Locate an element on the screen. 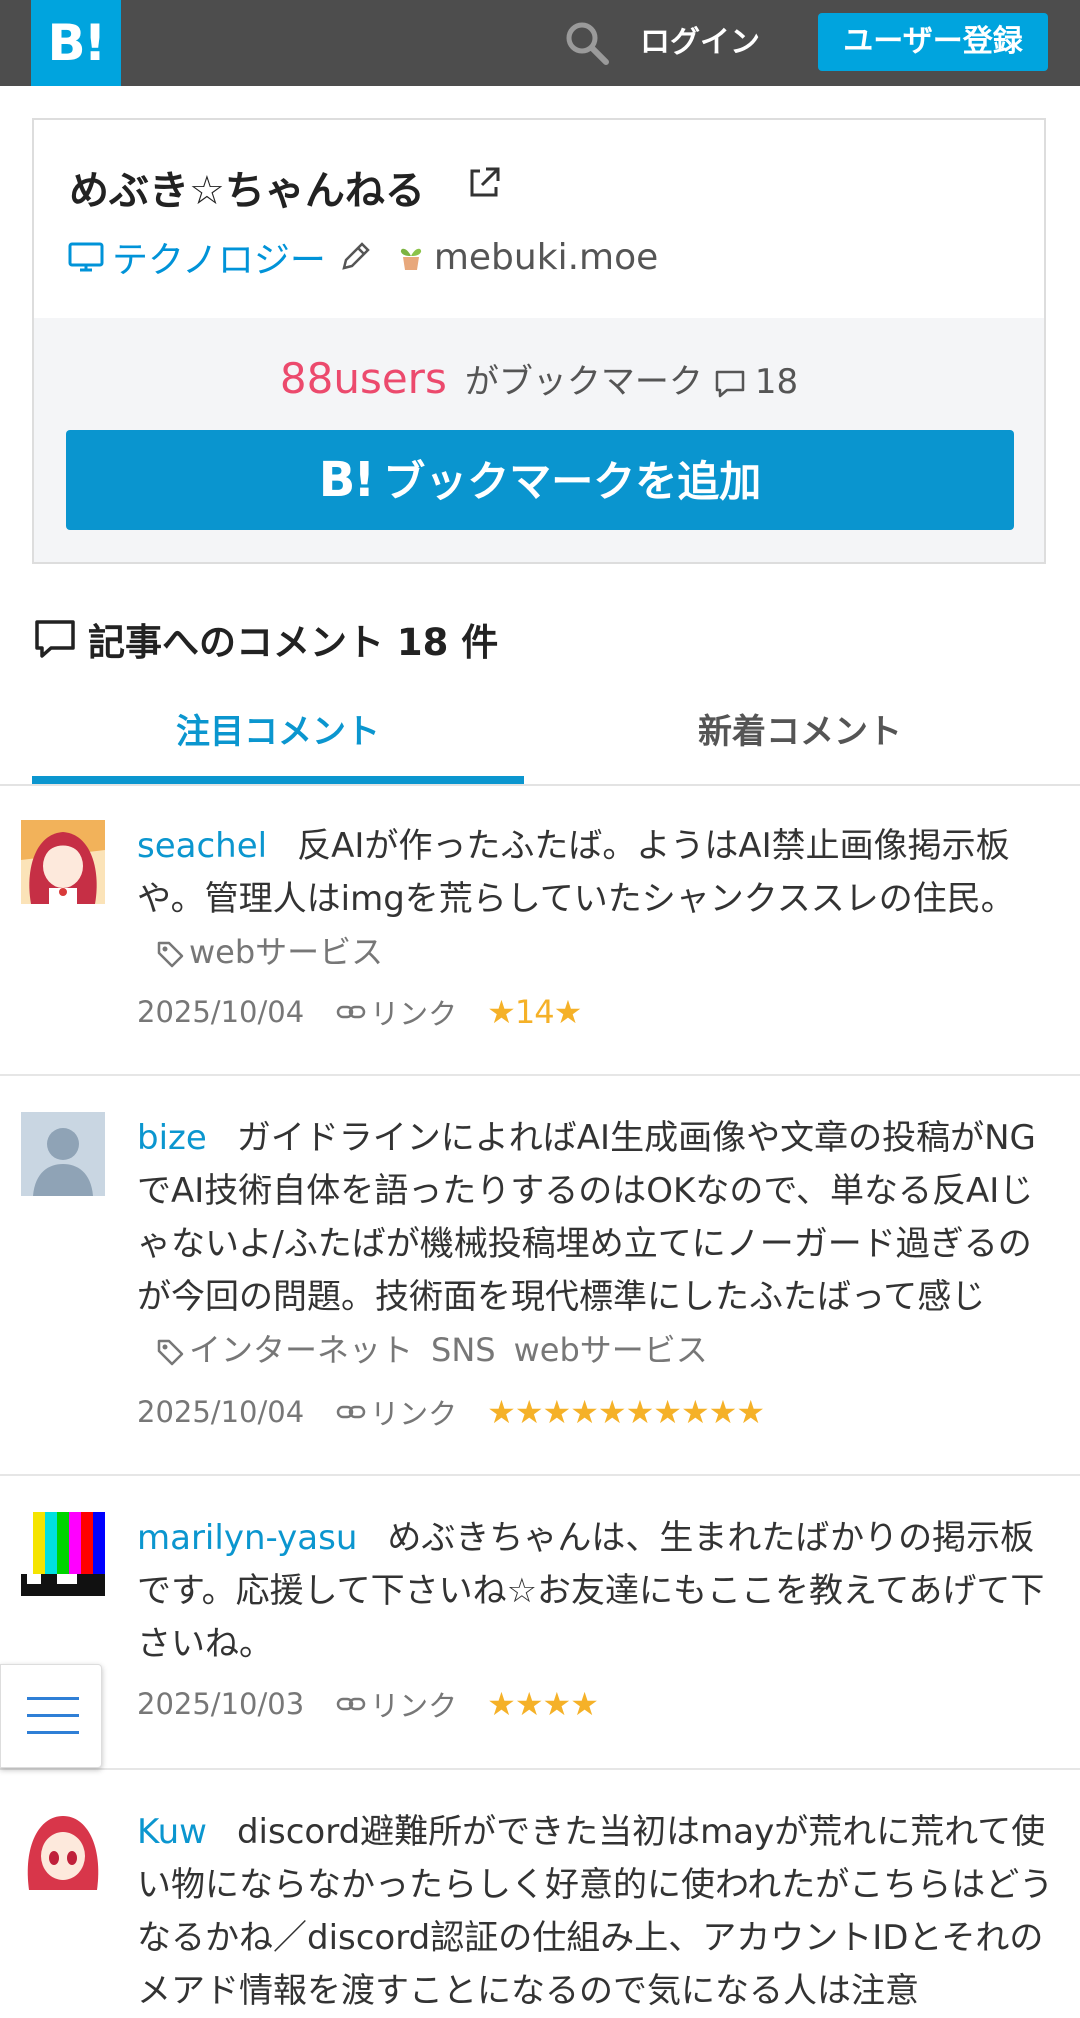 The width and height of the screenshot is (1080, 2018). star-rating: ★★★★★★★★★★ is located at coordinates (626, 1412).